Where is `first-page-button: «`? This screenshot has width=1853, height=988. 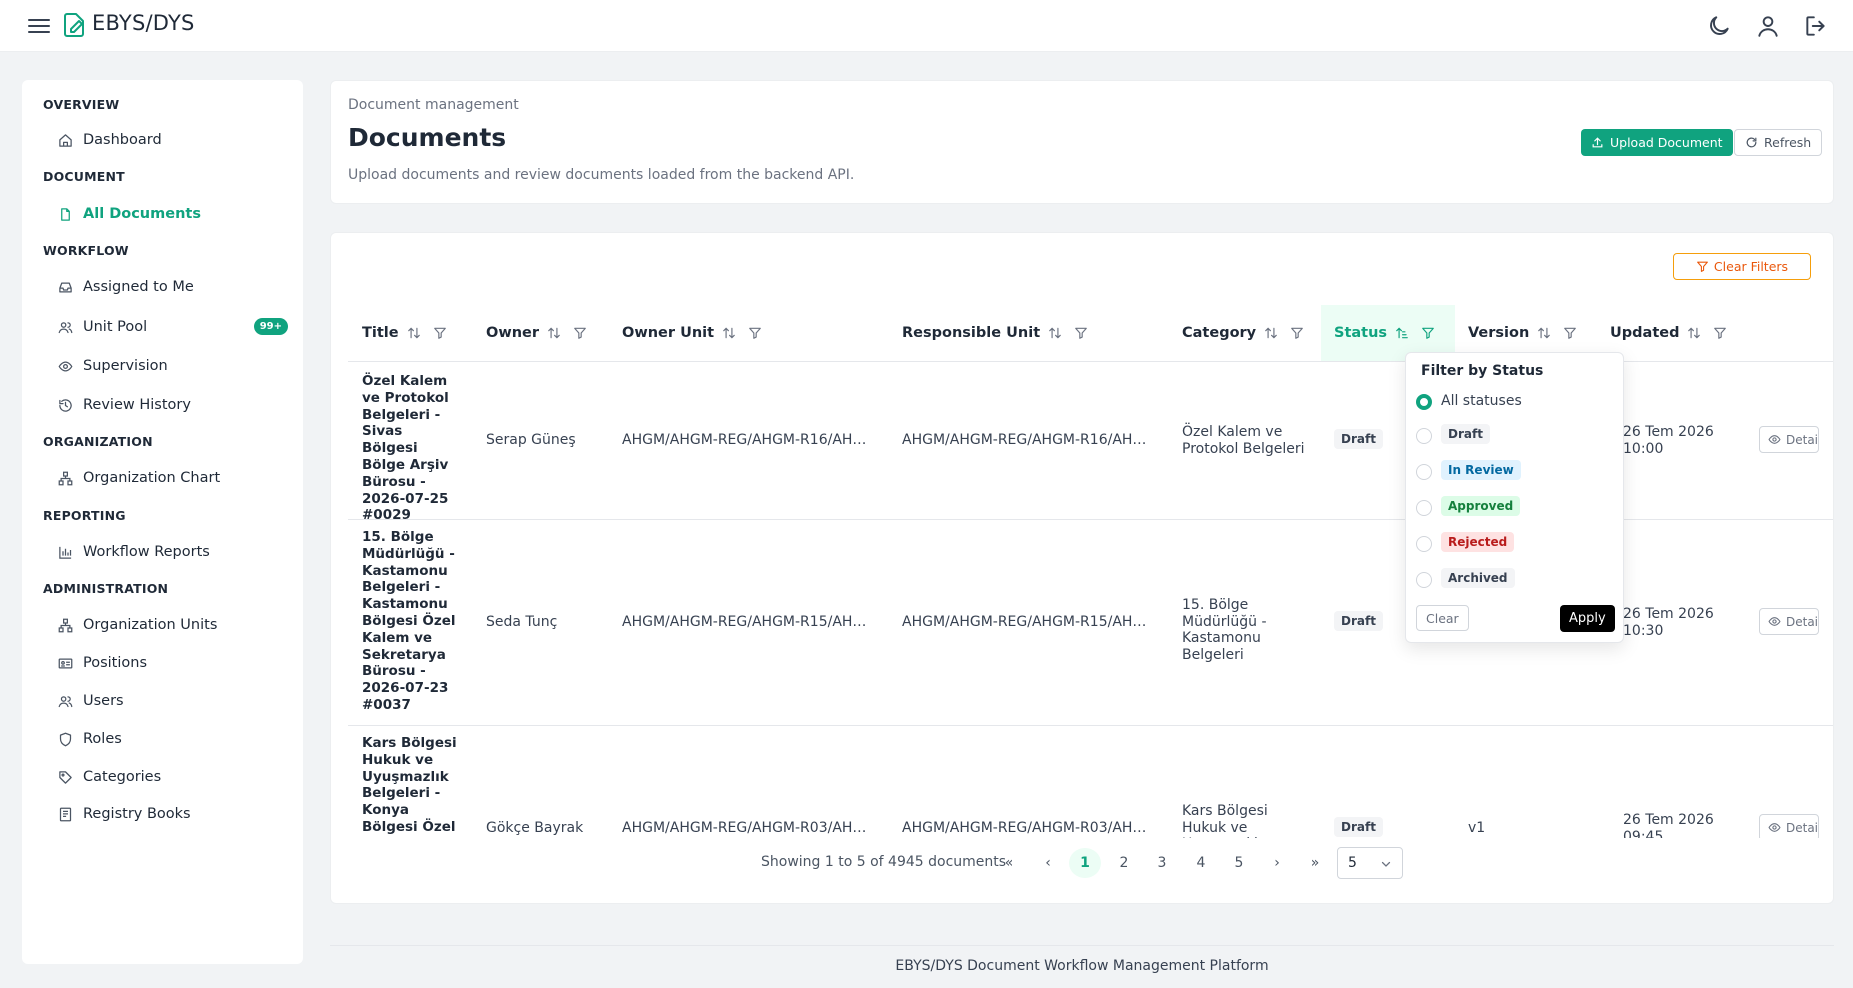
first-page-button: « is located at coordinates (1009, 863).